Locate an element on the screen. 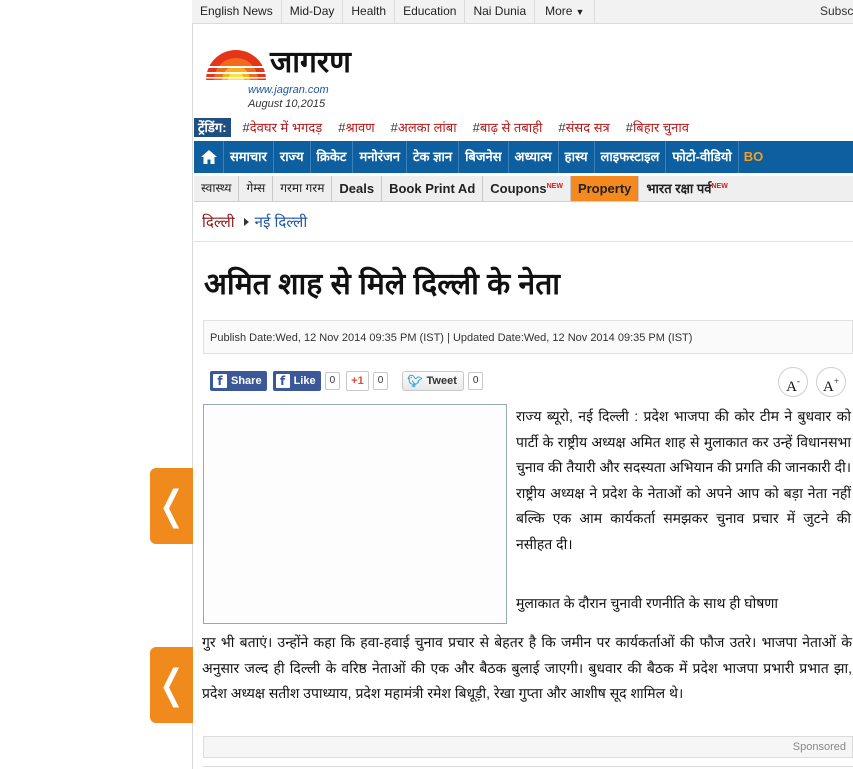 The image size is (853, 769). article-image is located at coordinates (355, 514).